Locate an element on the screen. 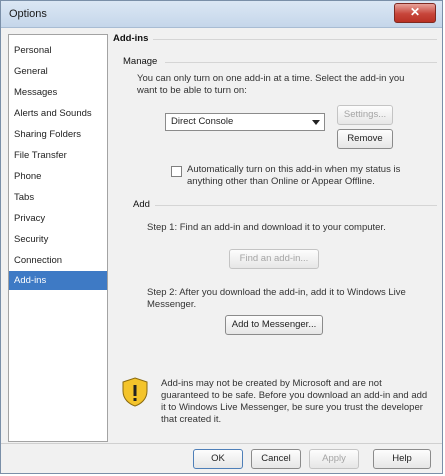  add-in-select-value: Direct Console is located at coordinates (202, 121).